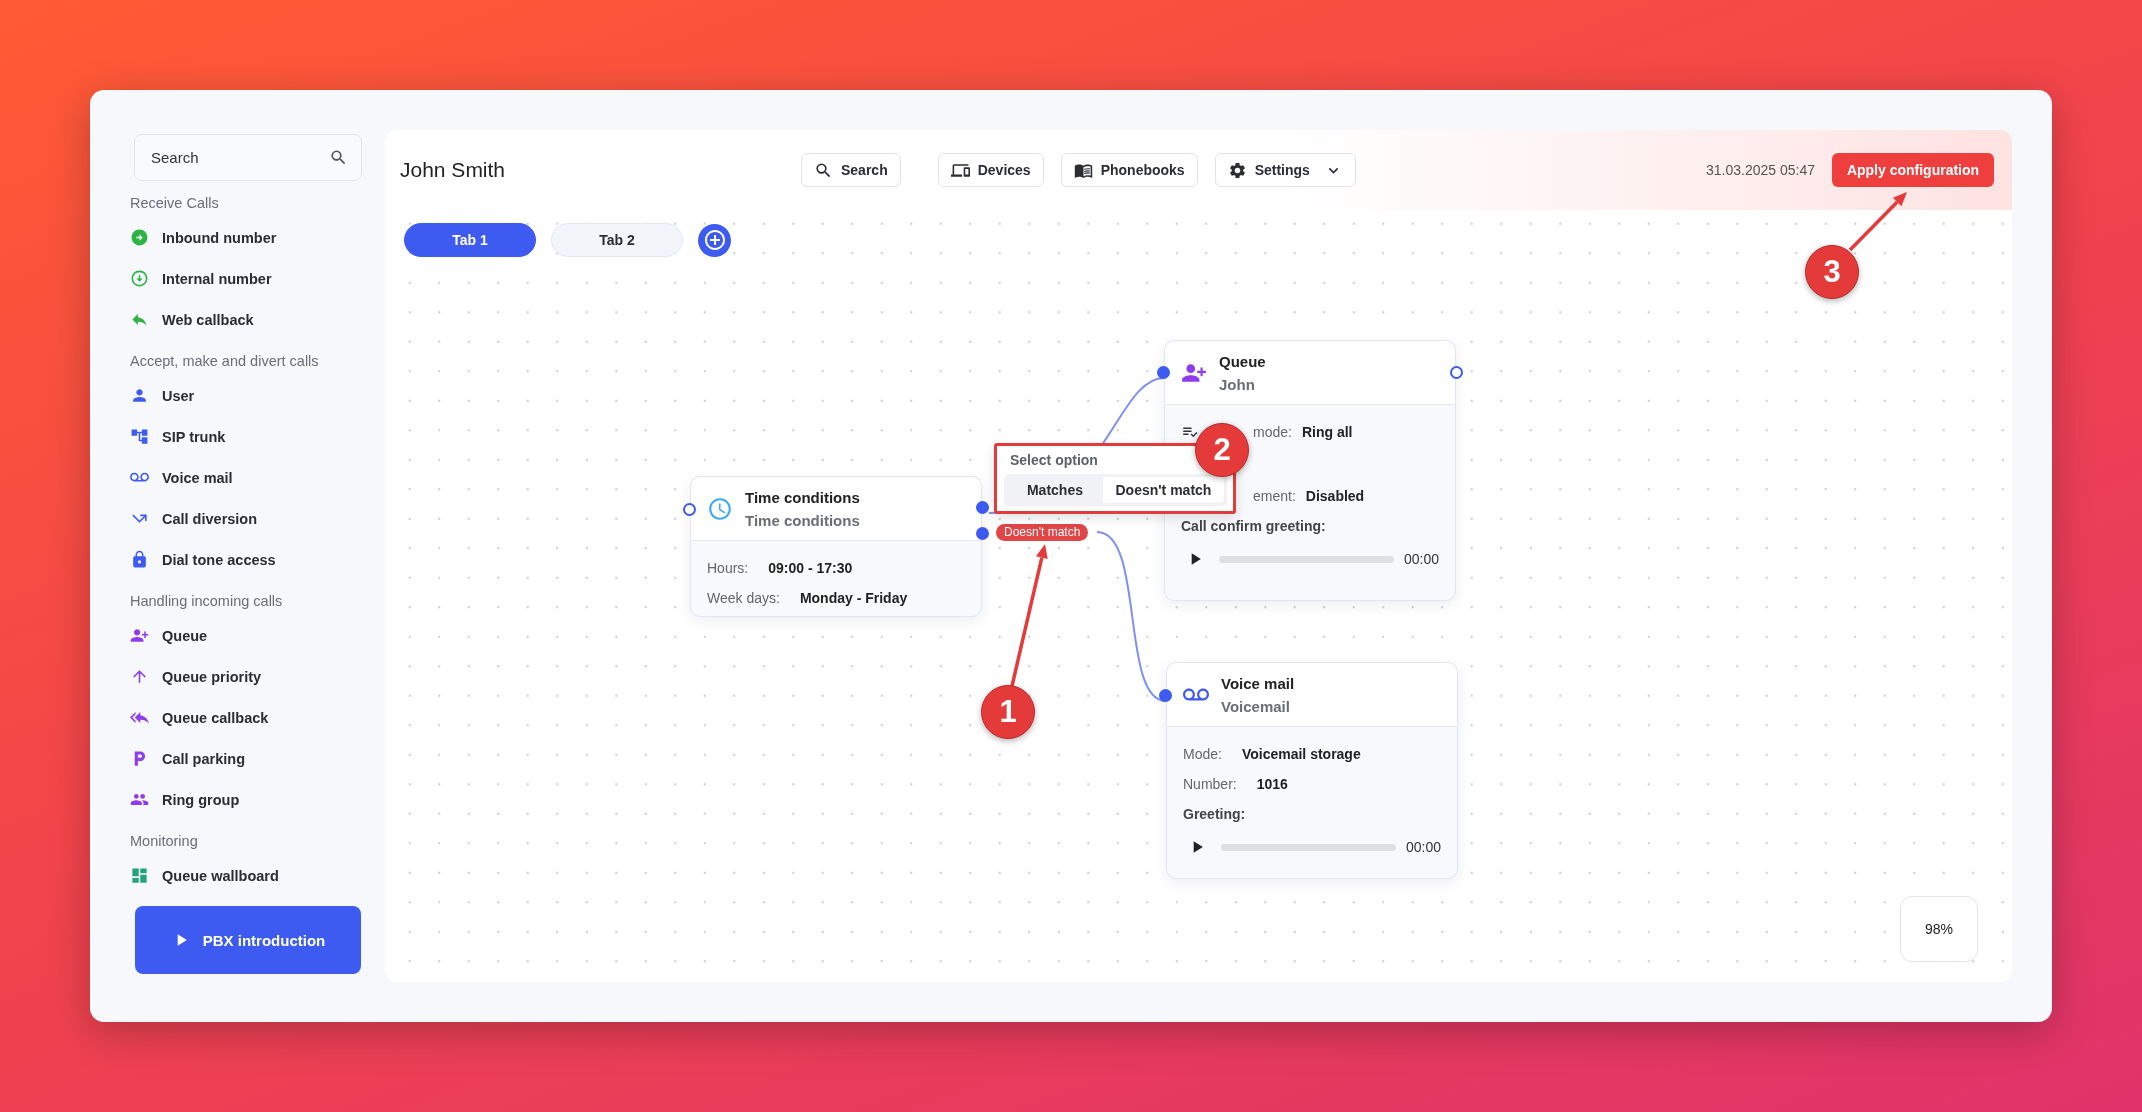 This screenshot has height=1112, width=2142. Describe the element at coordinates (1202, 754) in the screenshot. I see `field-label: Mode:` at that location.